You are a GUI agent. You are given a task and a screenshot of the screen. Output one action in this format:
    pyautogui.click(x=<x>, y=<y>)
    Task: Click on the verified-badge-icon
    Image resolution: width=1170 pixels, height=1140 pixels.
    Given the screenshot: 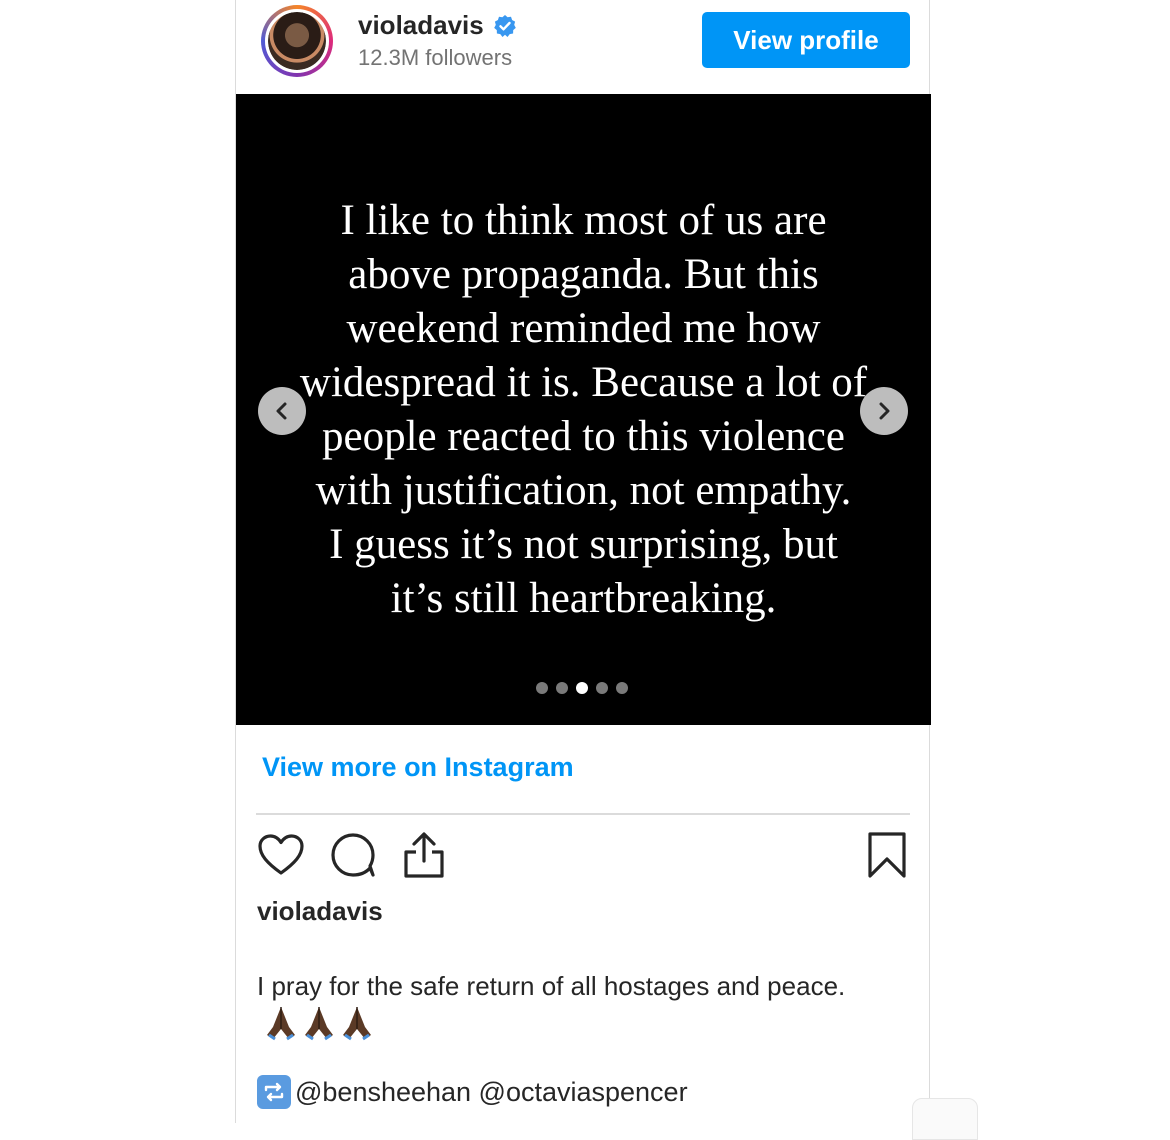 What is the action you would take?
    pyautogui.click(x=504, y=25)
    